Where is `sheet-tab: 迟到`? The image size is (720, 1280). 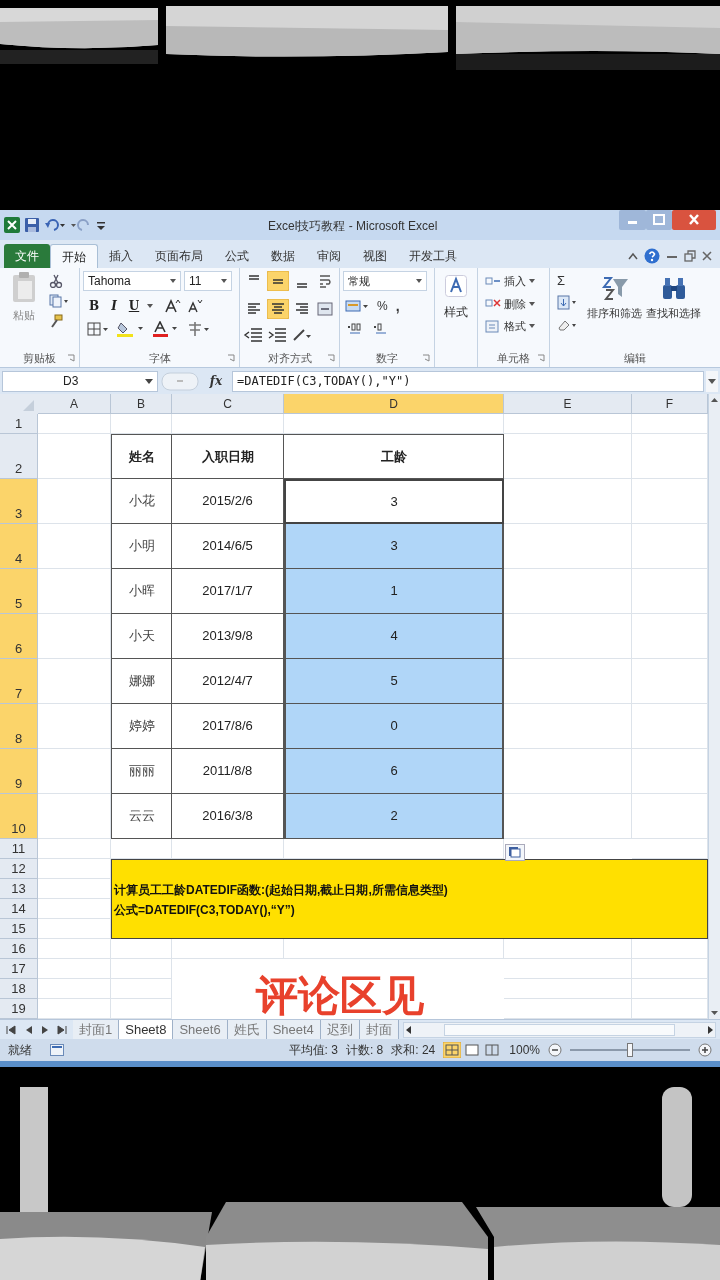 sheet-tab: 迟到 is located at coordinates (340, 1029).